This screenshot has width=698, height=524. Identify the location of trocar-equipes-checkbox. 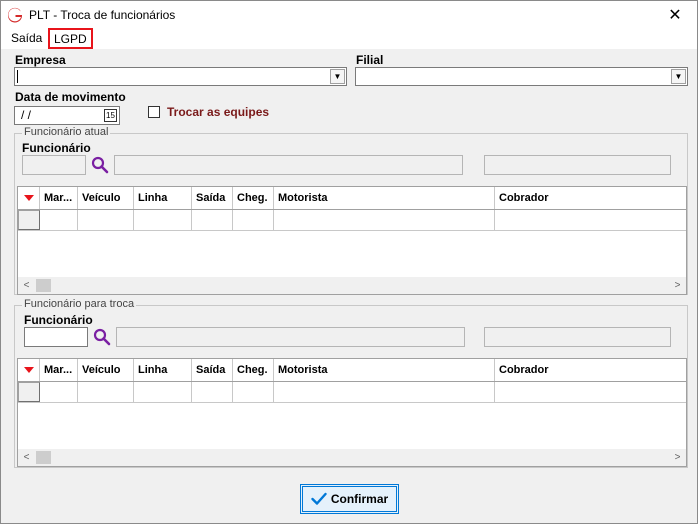
(154, 112).